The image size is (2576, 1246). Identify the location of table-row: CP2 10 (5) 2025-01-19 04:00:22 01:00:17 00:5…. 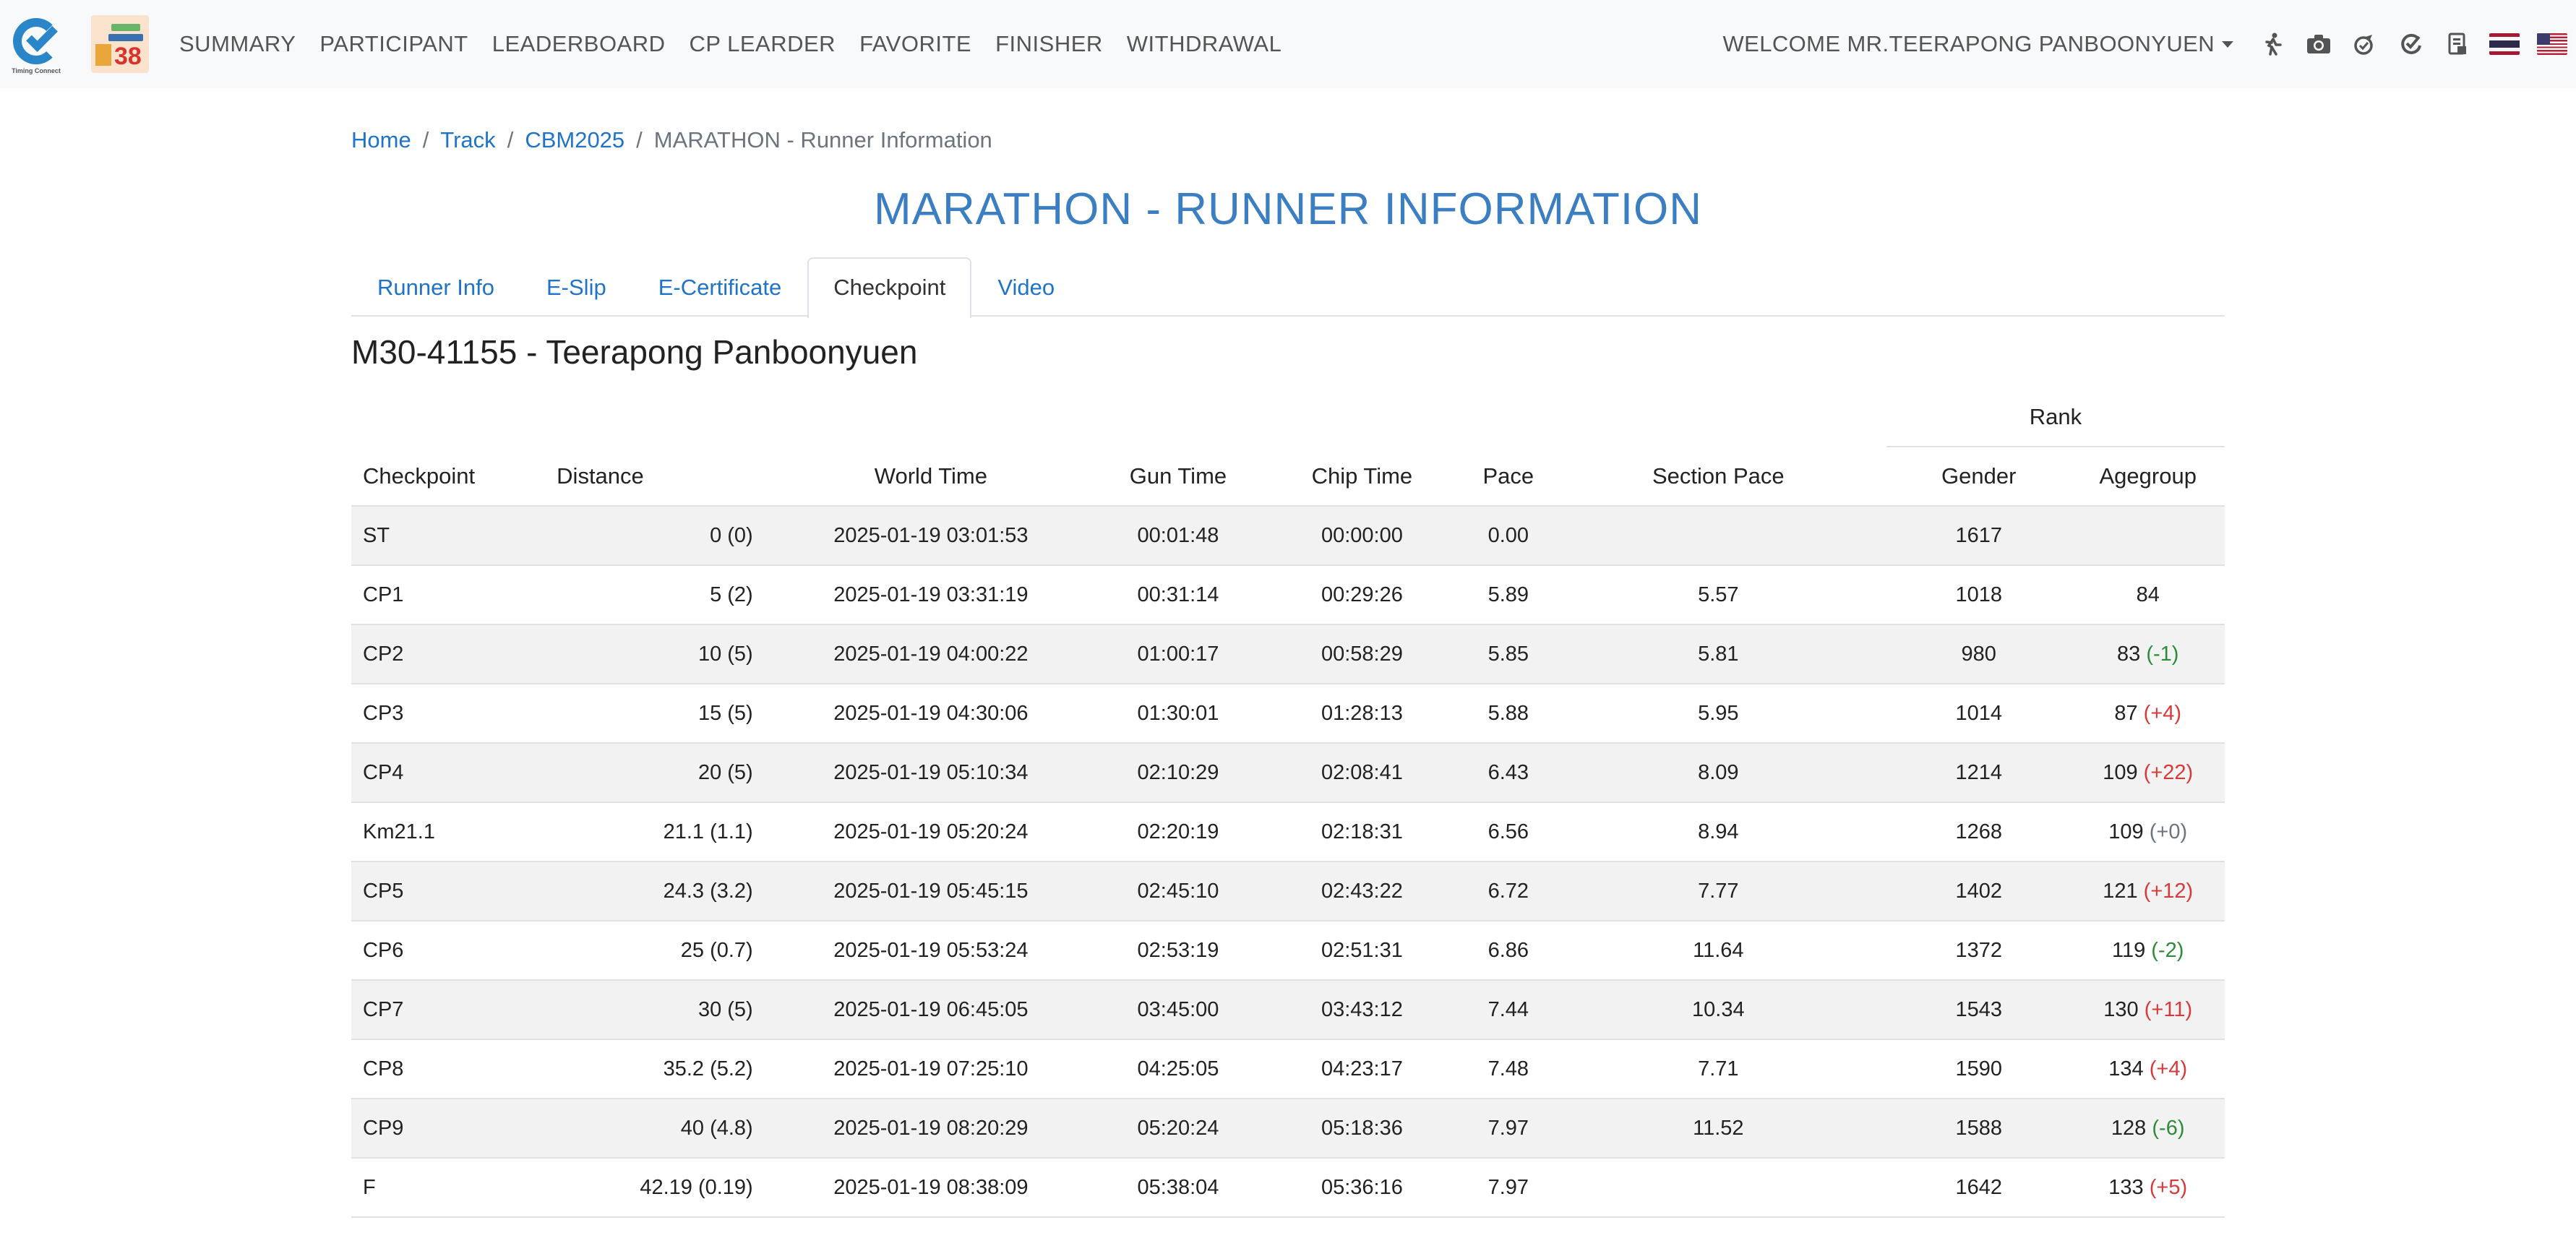
(1288, 654).